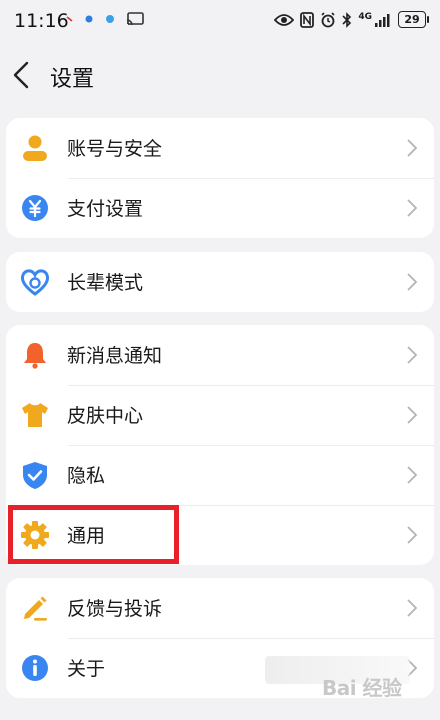  What do you see at coordinates (220, 22) in the screenshot?
I see `status-bar: 11:16 4G 29` at bounding box center [220, 22].